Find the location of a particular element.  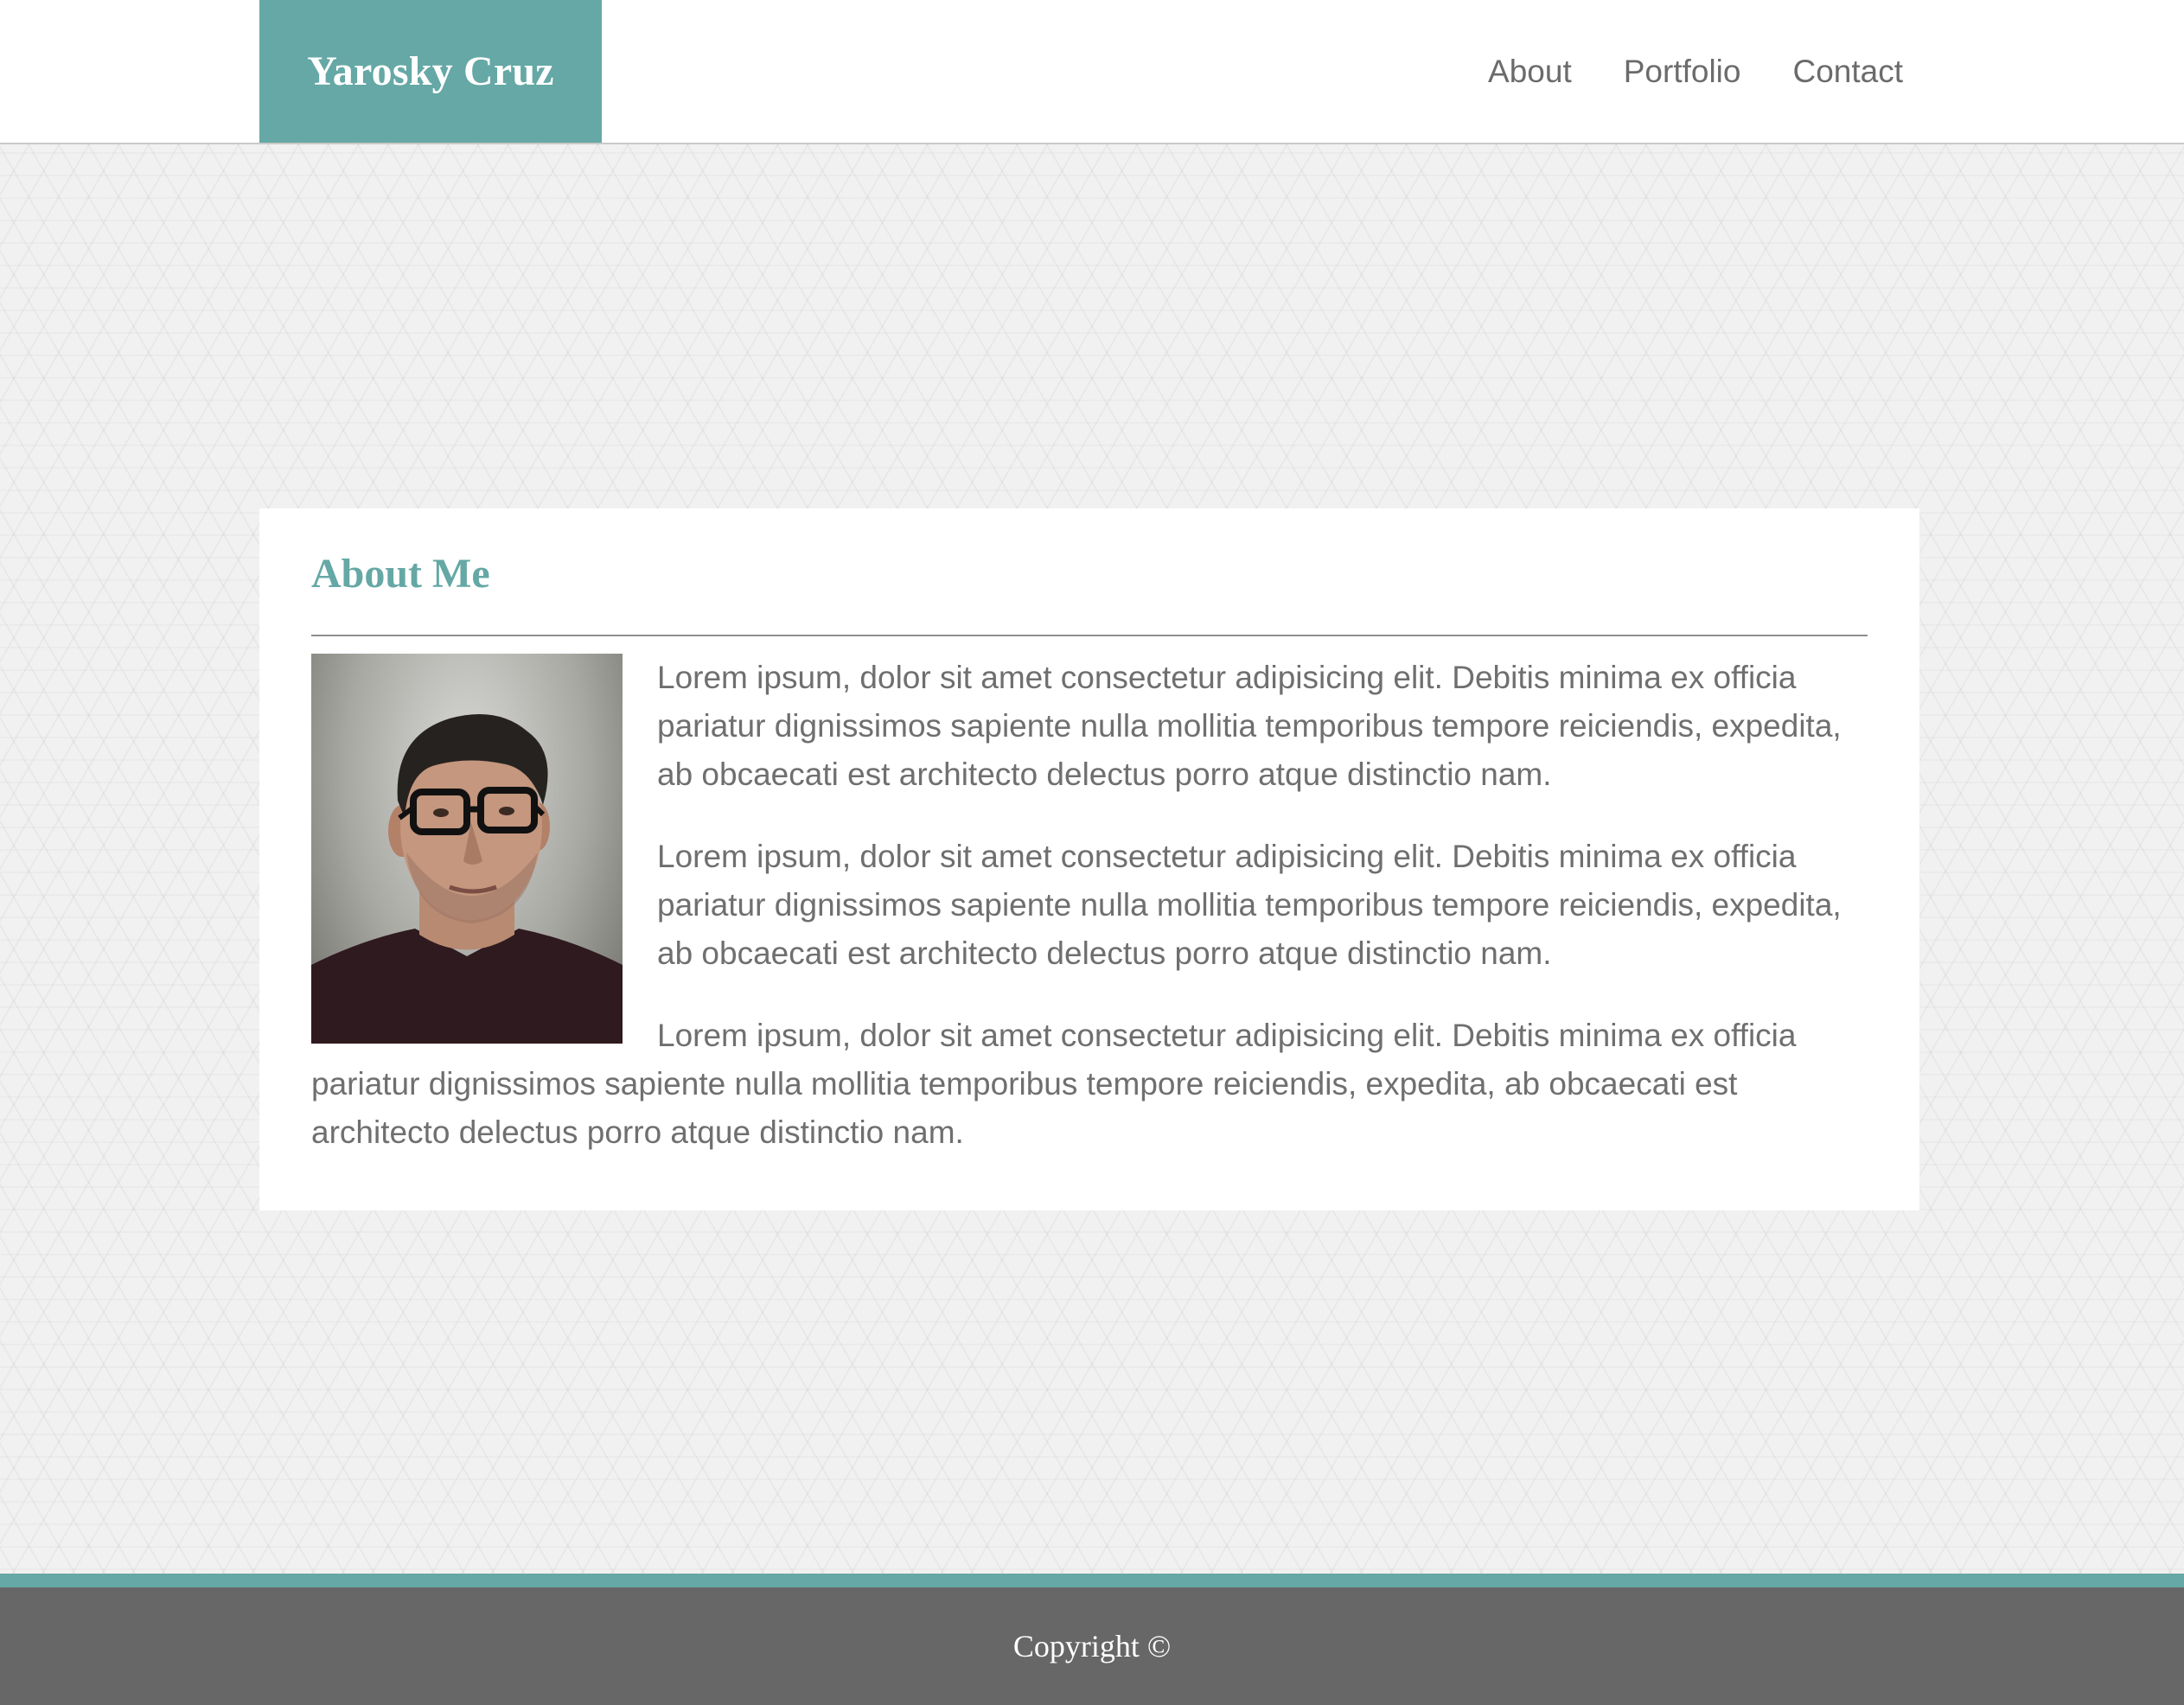

nav-link-about: About is located at coordinates (1530, 72).